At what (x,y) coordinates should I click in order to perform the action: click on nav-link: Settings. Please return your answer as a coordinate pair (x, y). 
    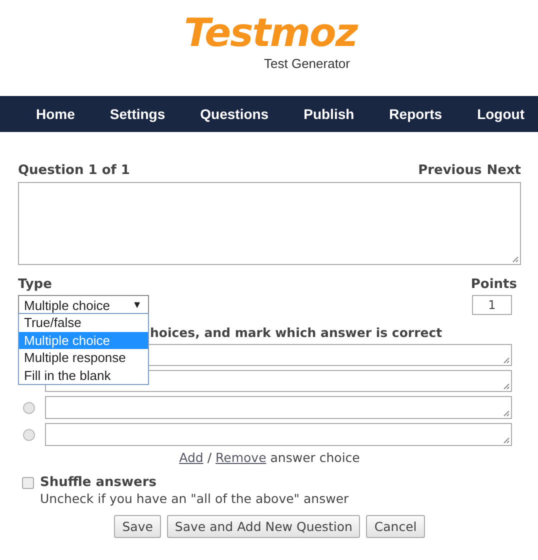
    Looking at the image, I should click on (147, 114).